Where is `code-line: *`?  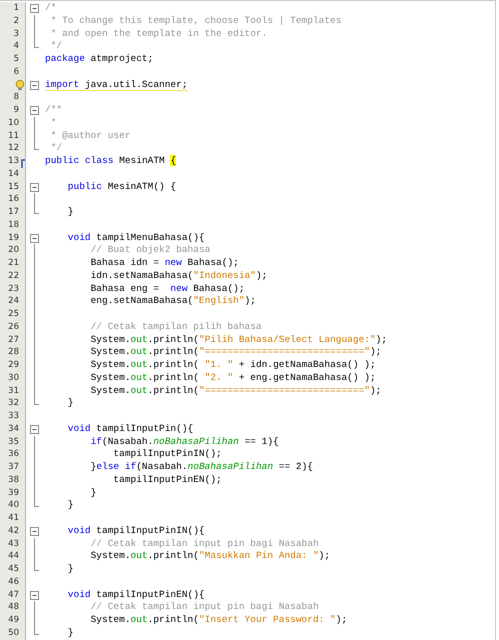 code-line: * is located at coordinates (53, 123).